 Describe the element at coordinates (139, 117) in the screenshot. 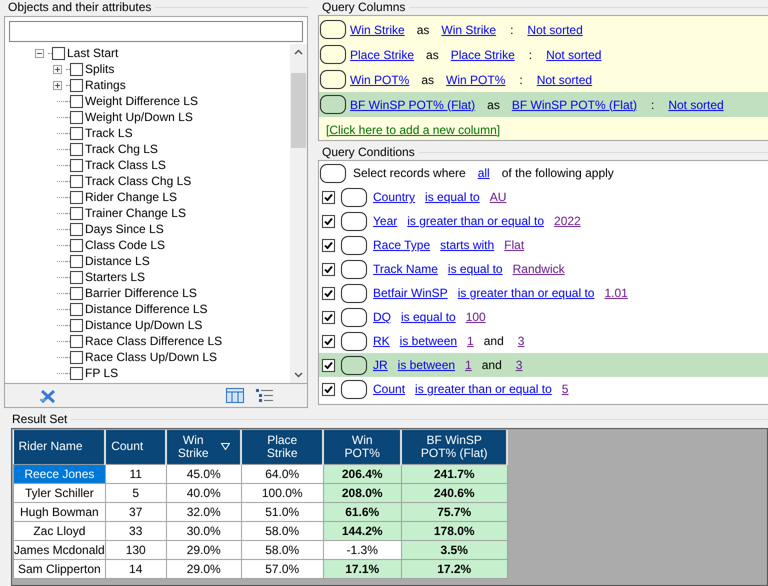

I see `tree-item: Weight Up/Down LS` at that location.